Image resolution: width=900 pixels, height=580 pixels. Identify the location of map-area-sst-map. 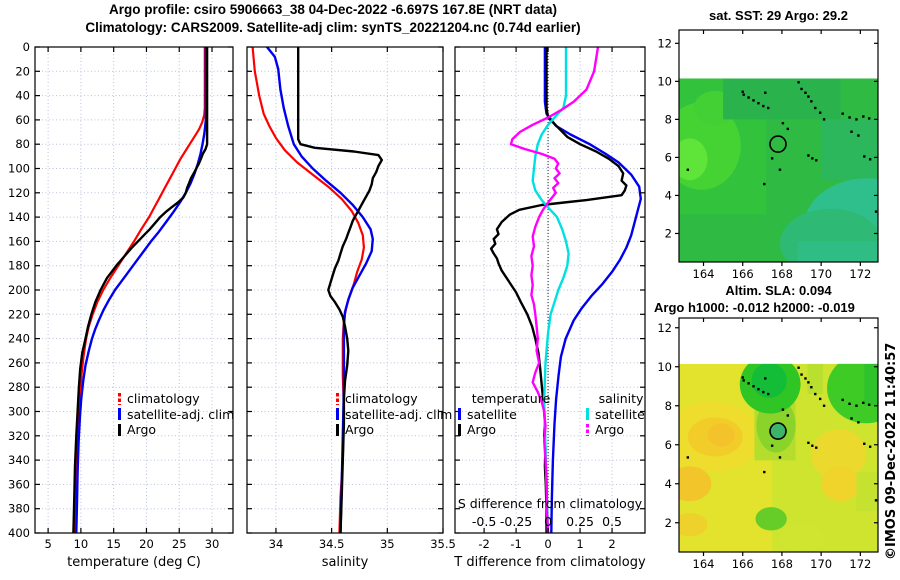
(778, 146).